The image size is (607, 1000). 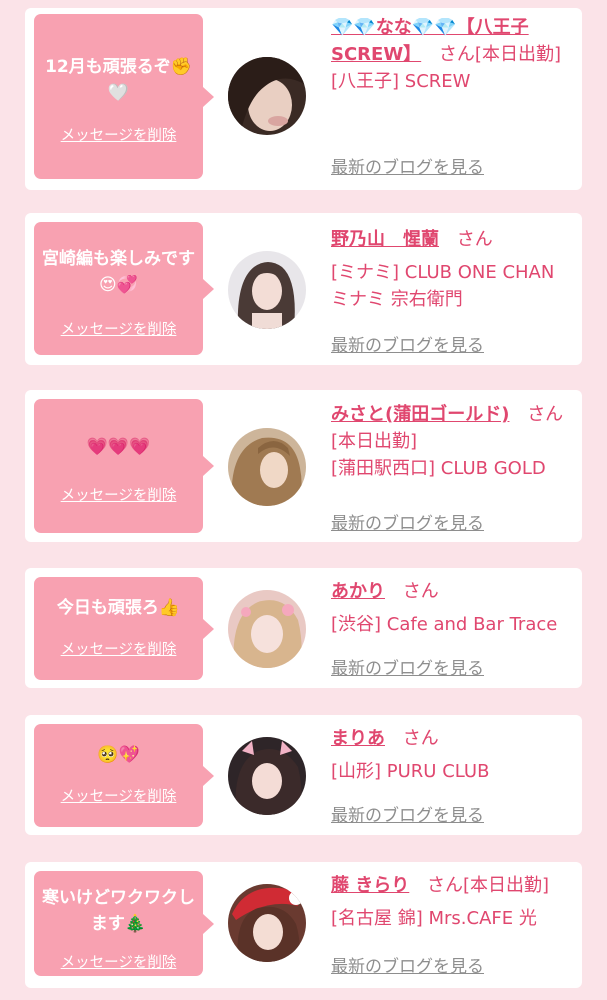 What do you see at coordinates (451, 441) in the screenshot?
I see `cast-info: みさと(蒲田ゴールド) さん [本日出勤] [蒲田駅西口] CLUB GOLD` at bounding box center [451, 441].